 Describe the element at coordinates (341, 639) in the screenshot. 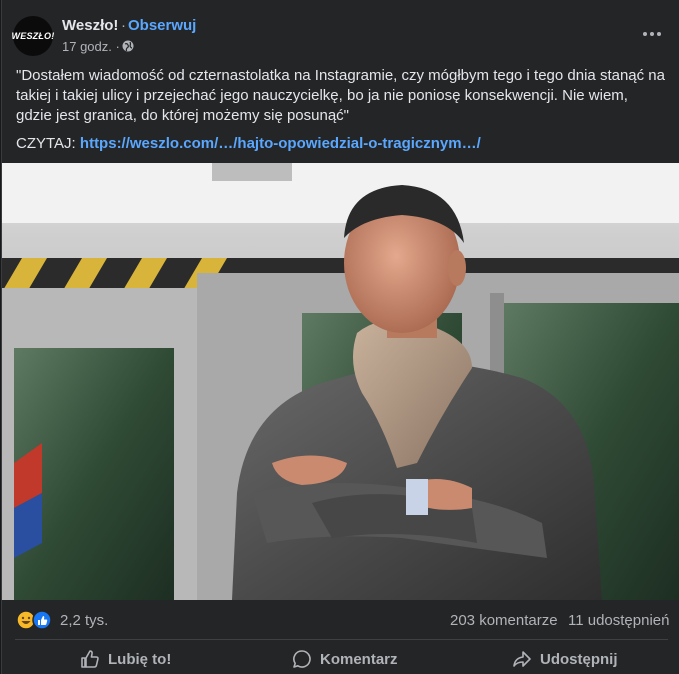

I see `actions-divider` at that location.